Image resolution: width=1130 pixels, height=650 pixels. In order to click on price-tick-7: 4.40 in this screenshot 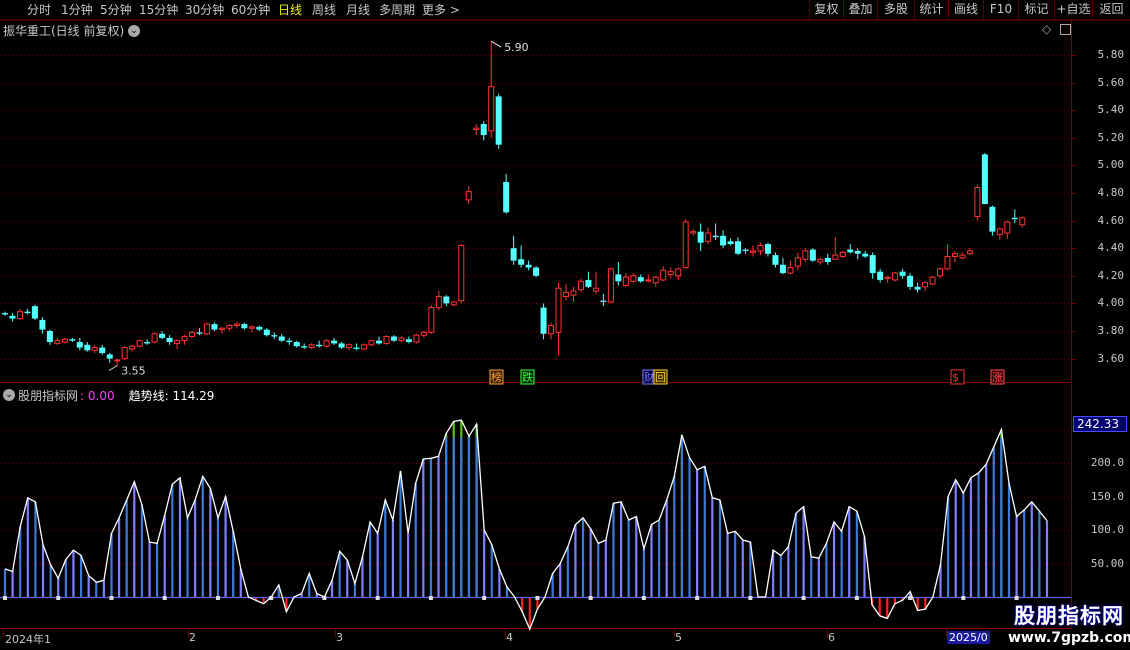, I will do `click(1111, 248)`.